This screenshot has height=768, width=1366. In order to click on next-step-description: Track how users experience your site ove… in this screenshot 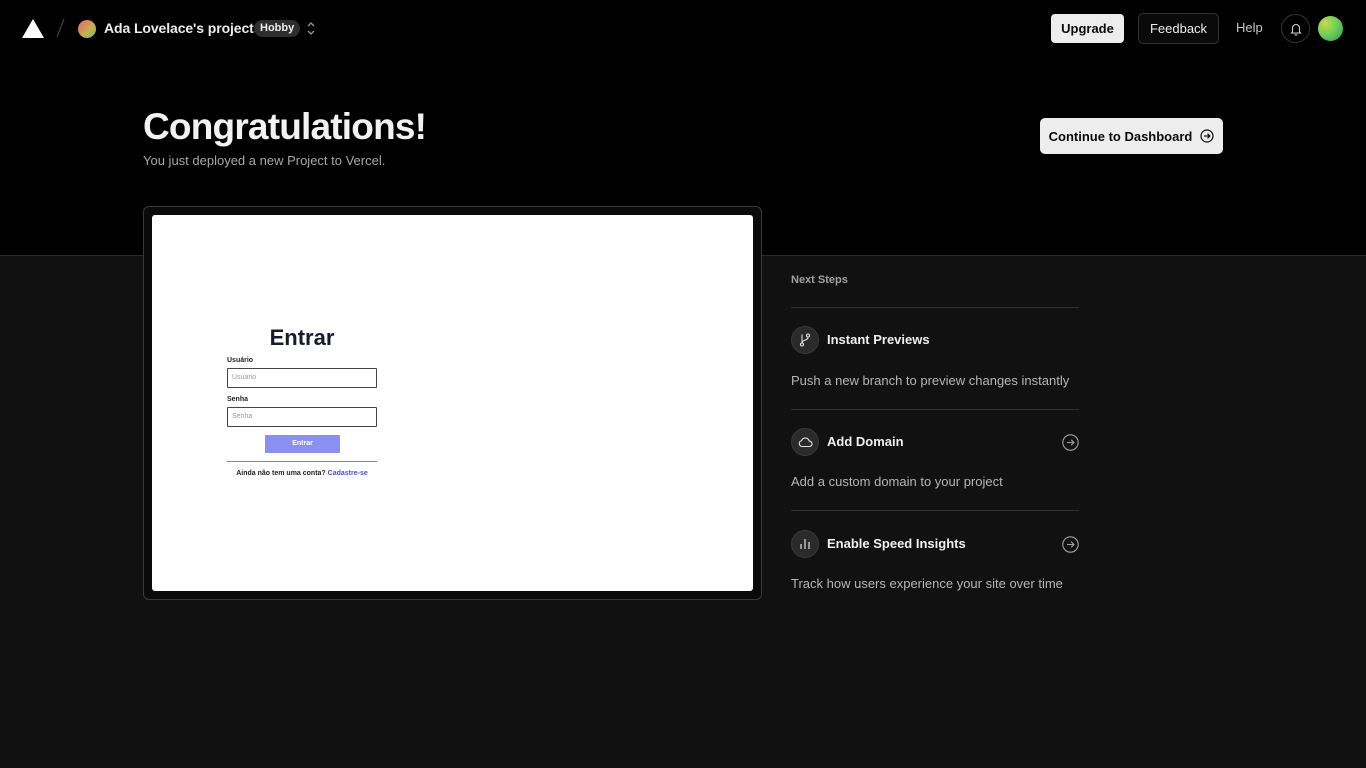, I will do `click(927, 583)`.